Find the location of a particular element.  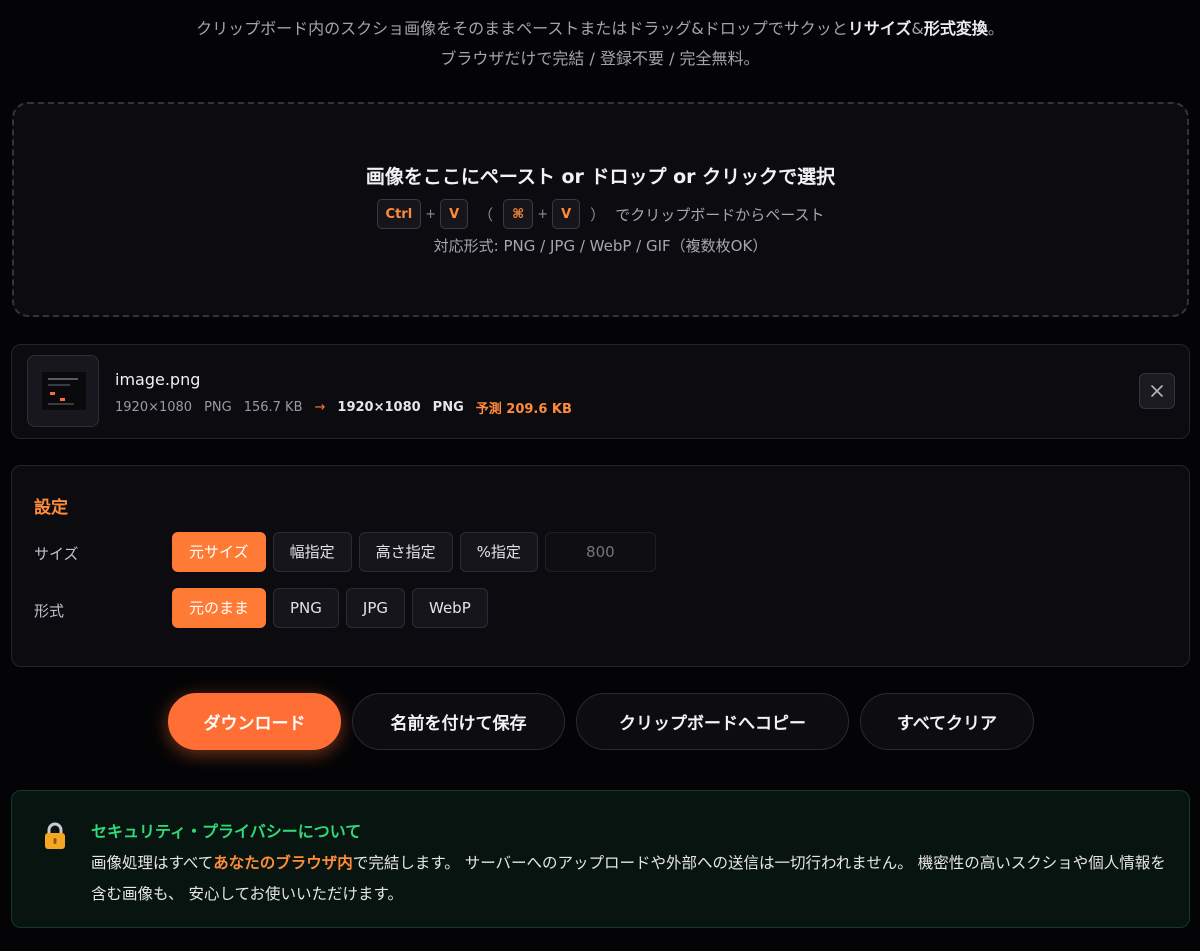

source-dimensions: 1920×1080 is located at coordinates (154, 407).